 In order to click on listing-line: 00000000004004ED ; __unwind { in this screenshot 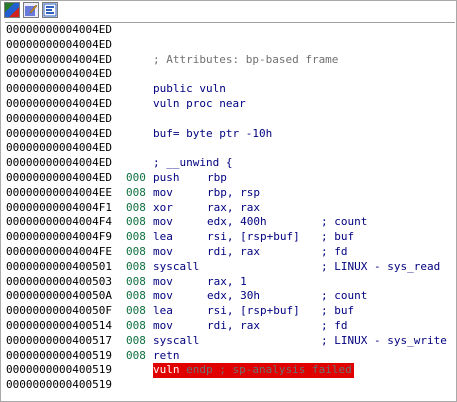, I will do `click(230, 163)`.